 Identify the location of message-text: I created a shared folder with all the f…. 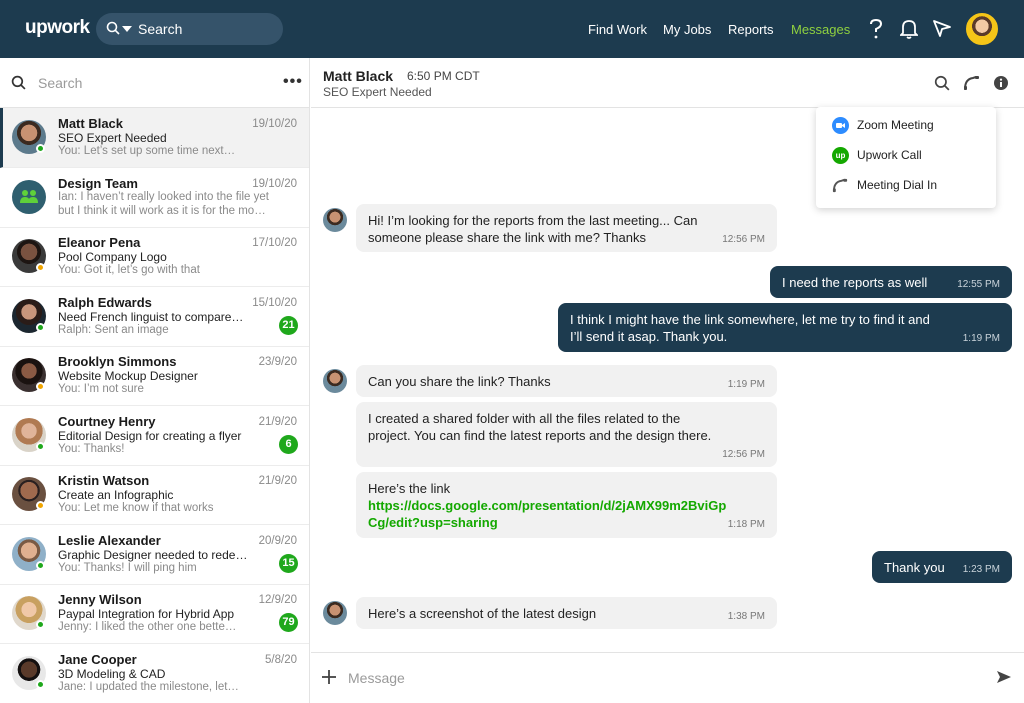
(540, 427).